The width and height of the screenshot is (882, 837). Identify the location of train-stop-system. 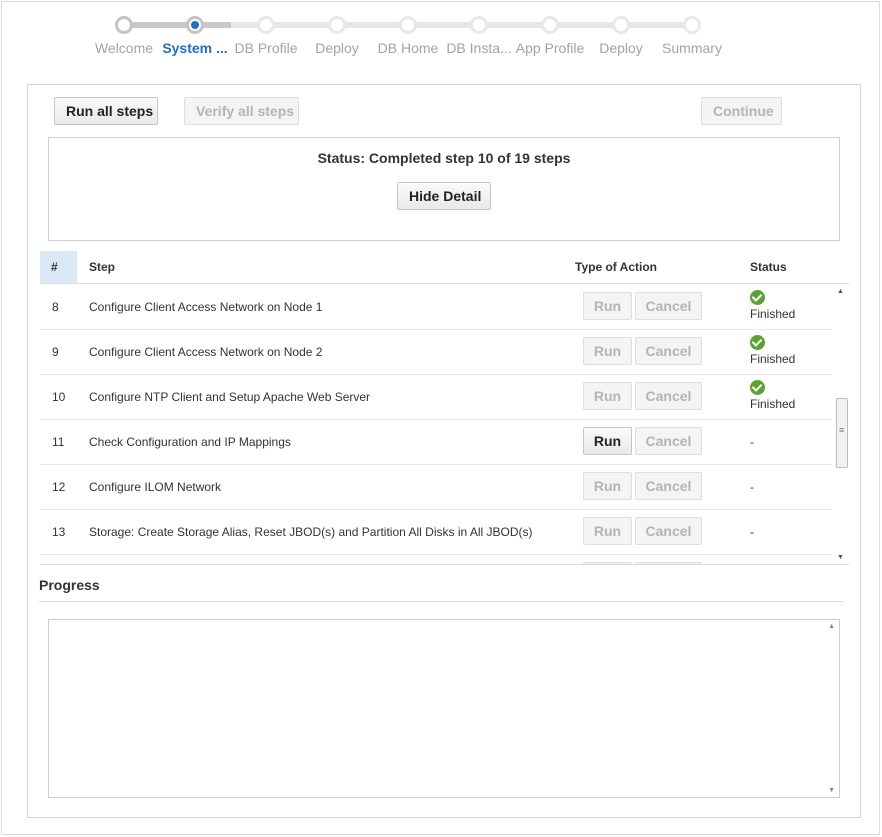
(195, 25).